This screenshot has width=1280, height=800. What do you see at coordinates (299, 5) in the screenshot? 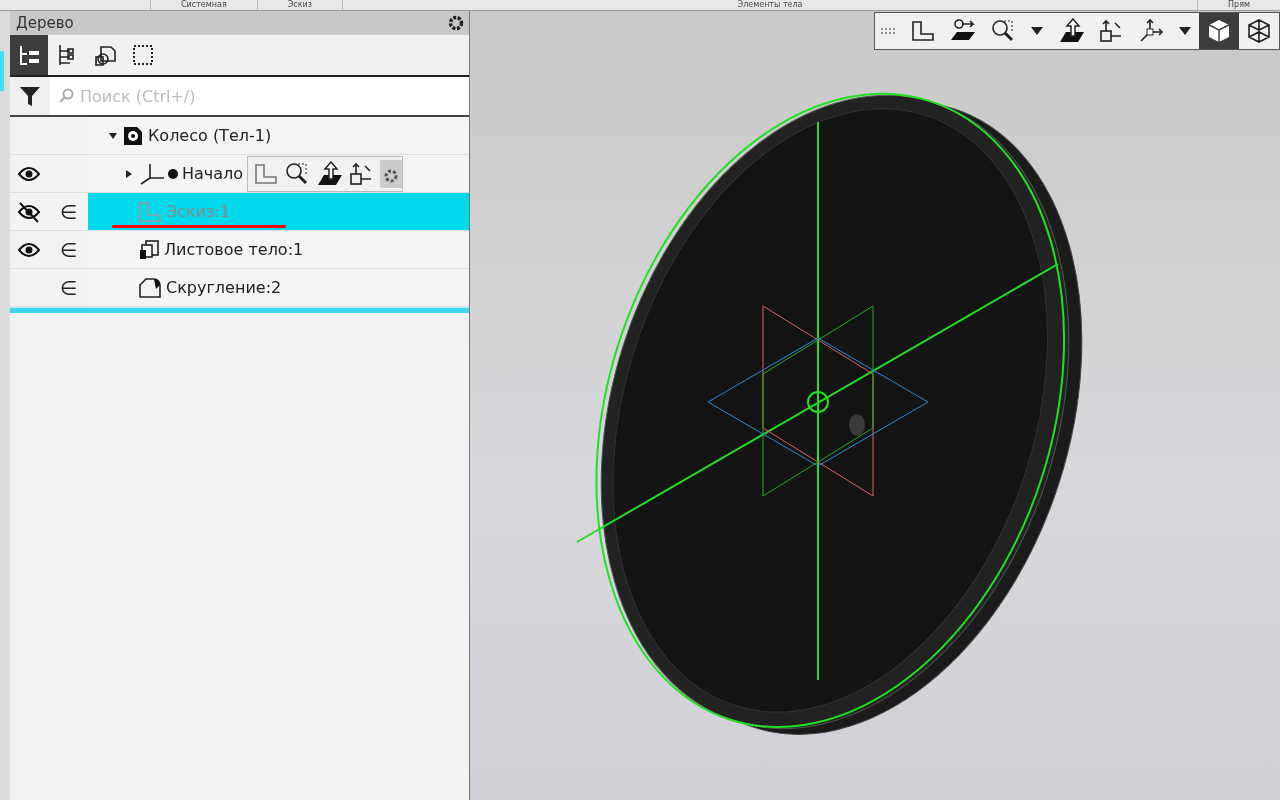
I see `ribbon-tab: Эскиз` at bounding box center [299, 5].